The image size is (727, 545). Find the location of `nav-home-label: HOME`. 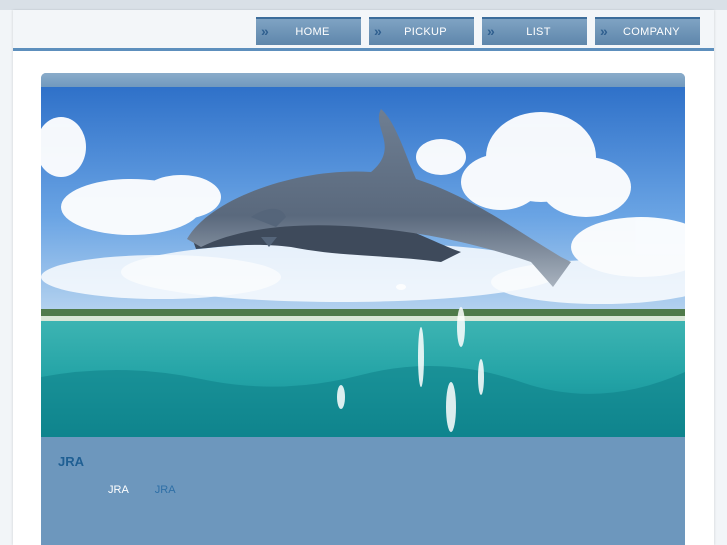

nav-home-label: HOME is located at coordinates (312, 32).